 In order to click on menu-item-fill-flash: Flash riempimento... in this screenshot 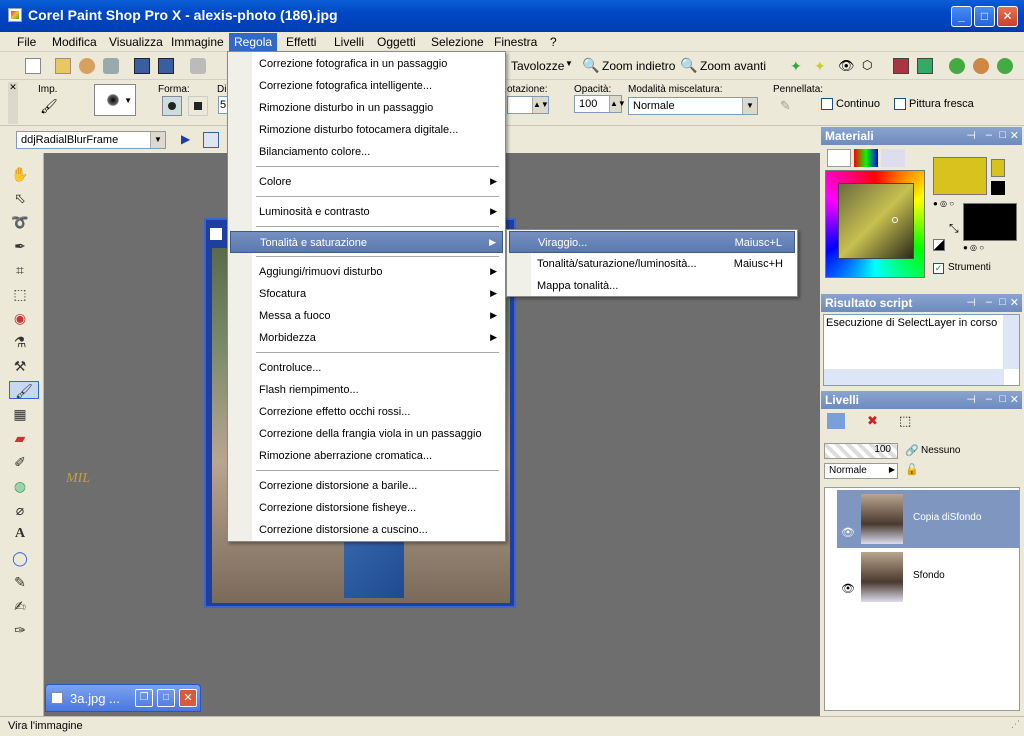, I will do `click(366, 390)`.